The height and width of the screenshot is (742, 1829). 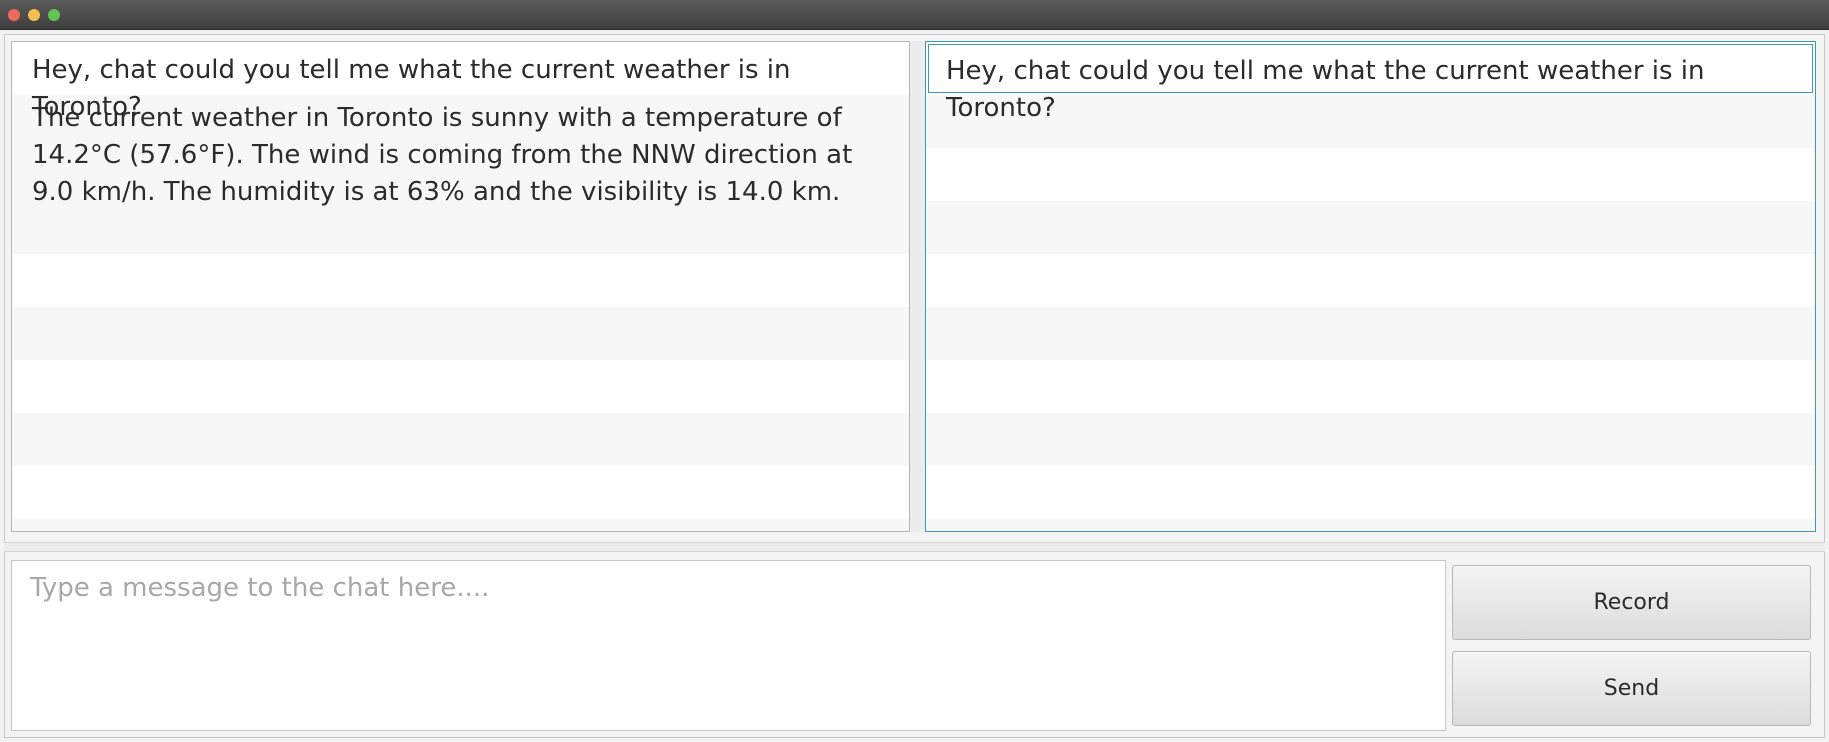 What do you see at coordinates (14, 15) in the screenshot?
I see `close-window-icon` at bounding box center [14, 15].